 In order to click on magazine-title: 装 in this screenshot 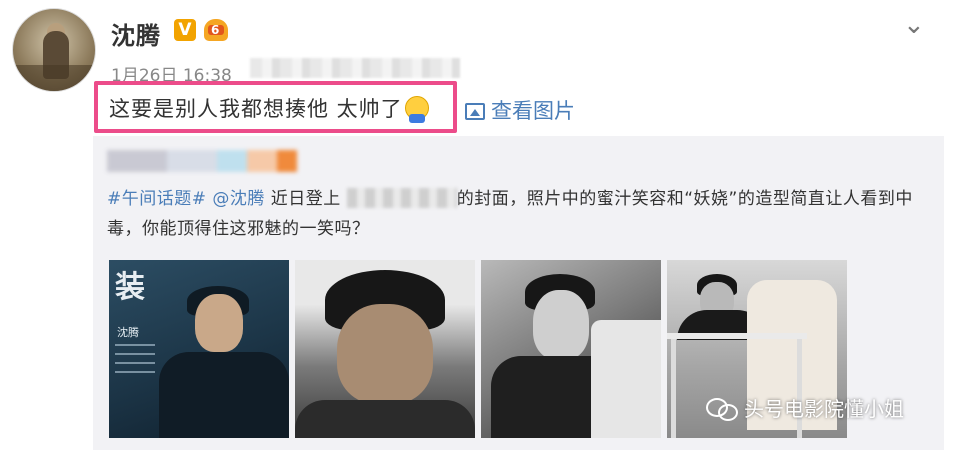, I will do `click(130, 287)`.